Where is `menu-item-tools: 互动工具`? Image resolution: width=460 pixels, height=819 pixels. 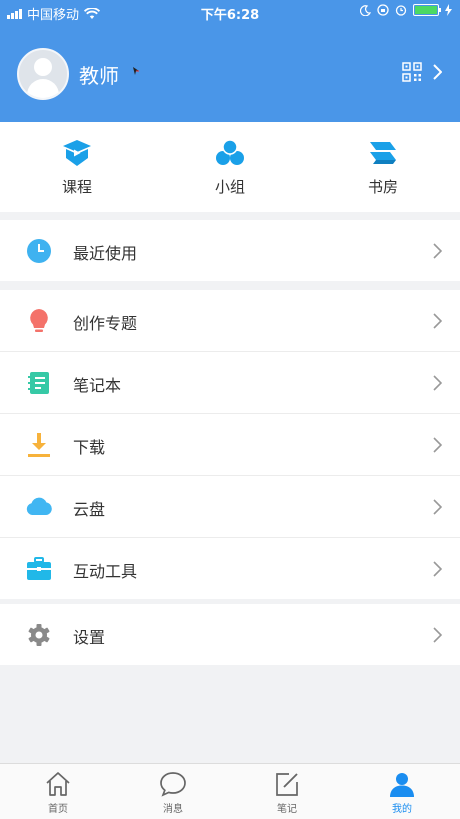
menu-item-tools: 互动工具 is located at coordinates (230, 568).